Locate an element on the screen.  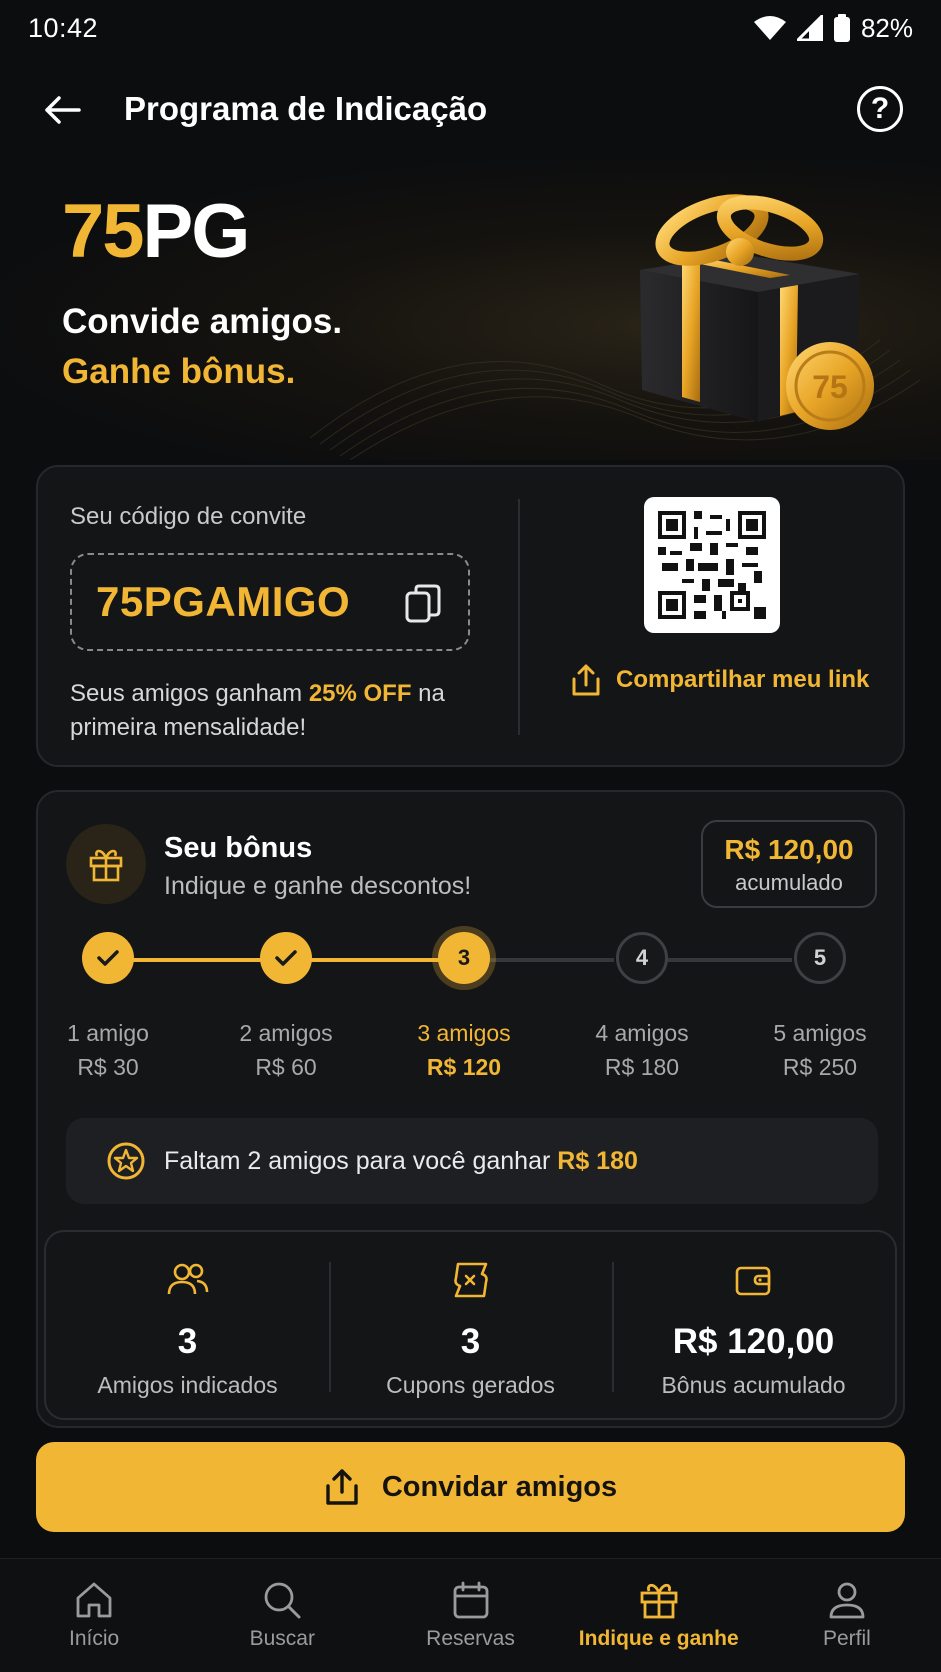
invite-friends-label: Convidar amigos is located at coordinates (499, 1486).